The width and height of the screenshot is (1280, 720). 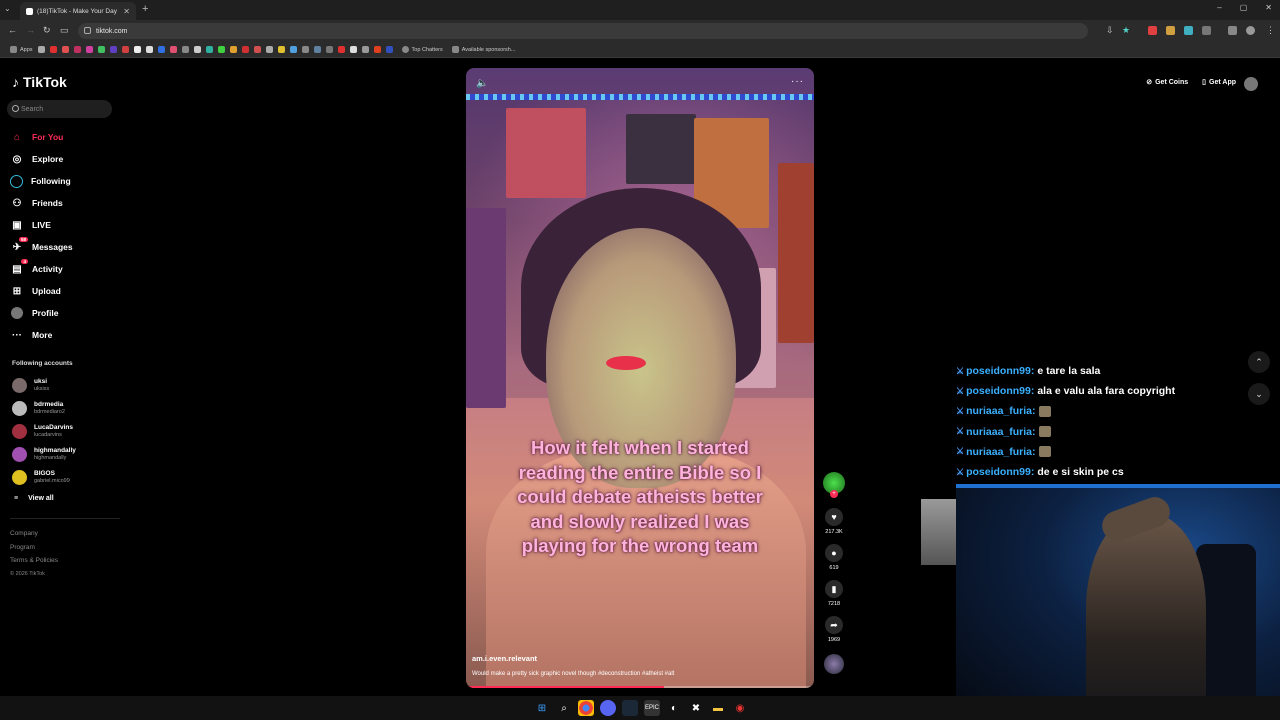 What do you see at coordinates (44, 408) in the screenshot?
I see `account-item: bdrmedia bdrmediaro2` at bounding box center [44, 408].